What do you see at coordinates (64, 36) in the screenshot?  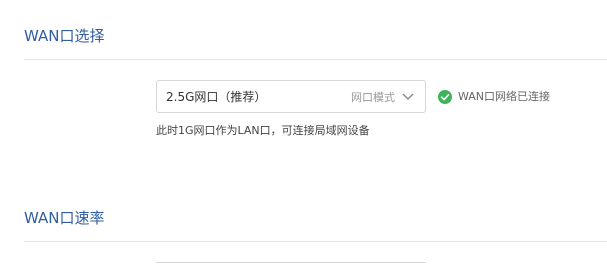 I see `section-title-wan-port-select: WAN口选择` at bounding box center [64, 36].